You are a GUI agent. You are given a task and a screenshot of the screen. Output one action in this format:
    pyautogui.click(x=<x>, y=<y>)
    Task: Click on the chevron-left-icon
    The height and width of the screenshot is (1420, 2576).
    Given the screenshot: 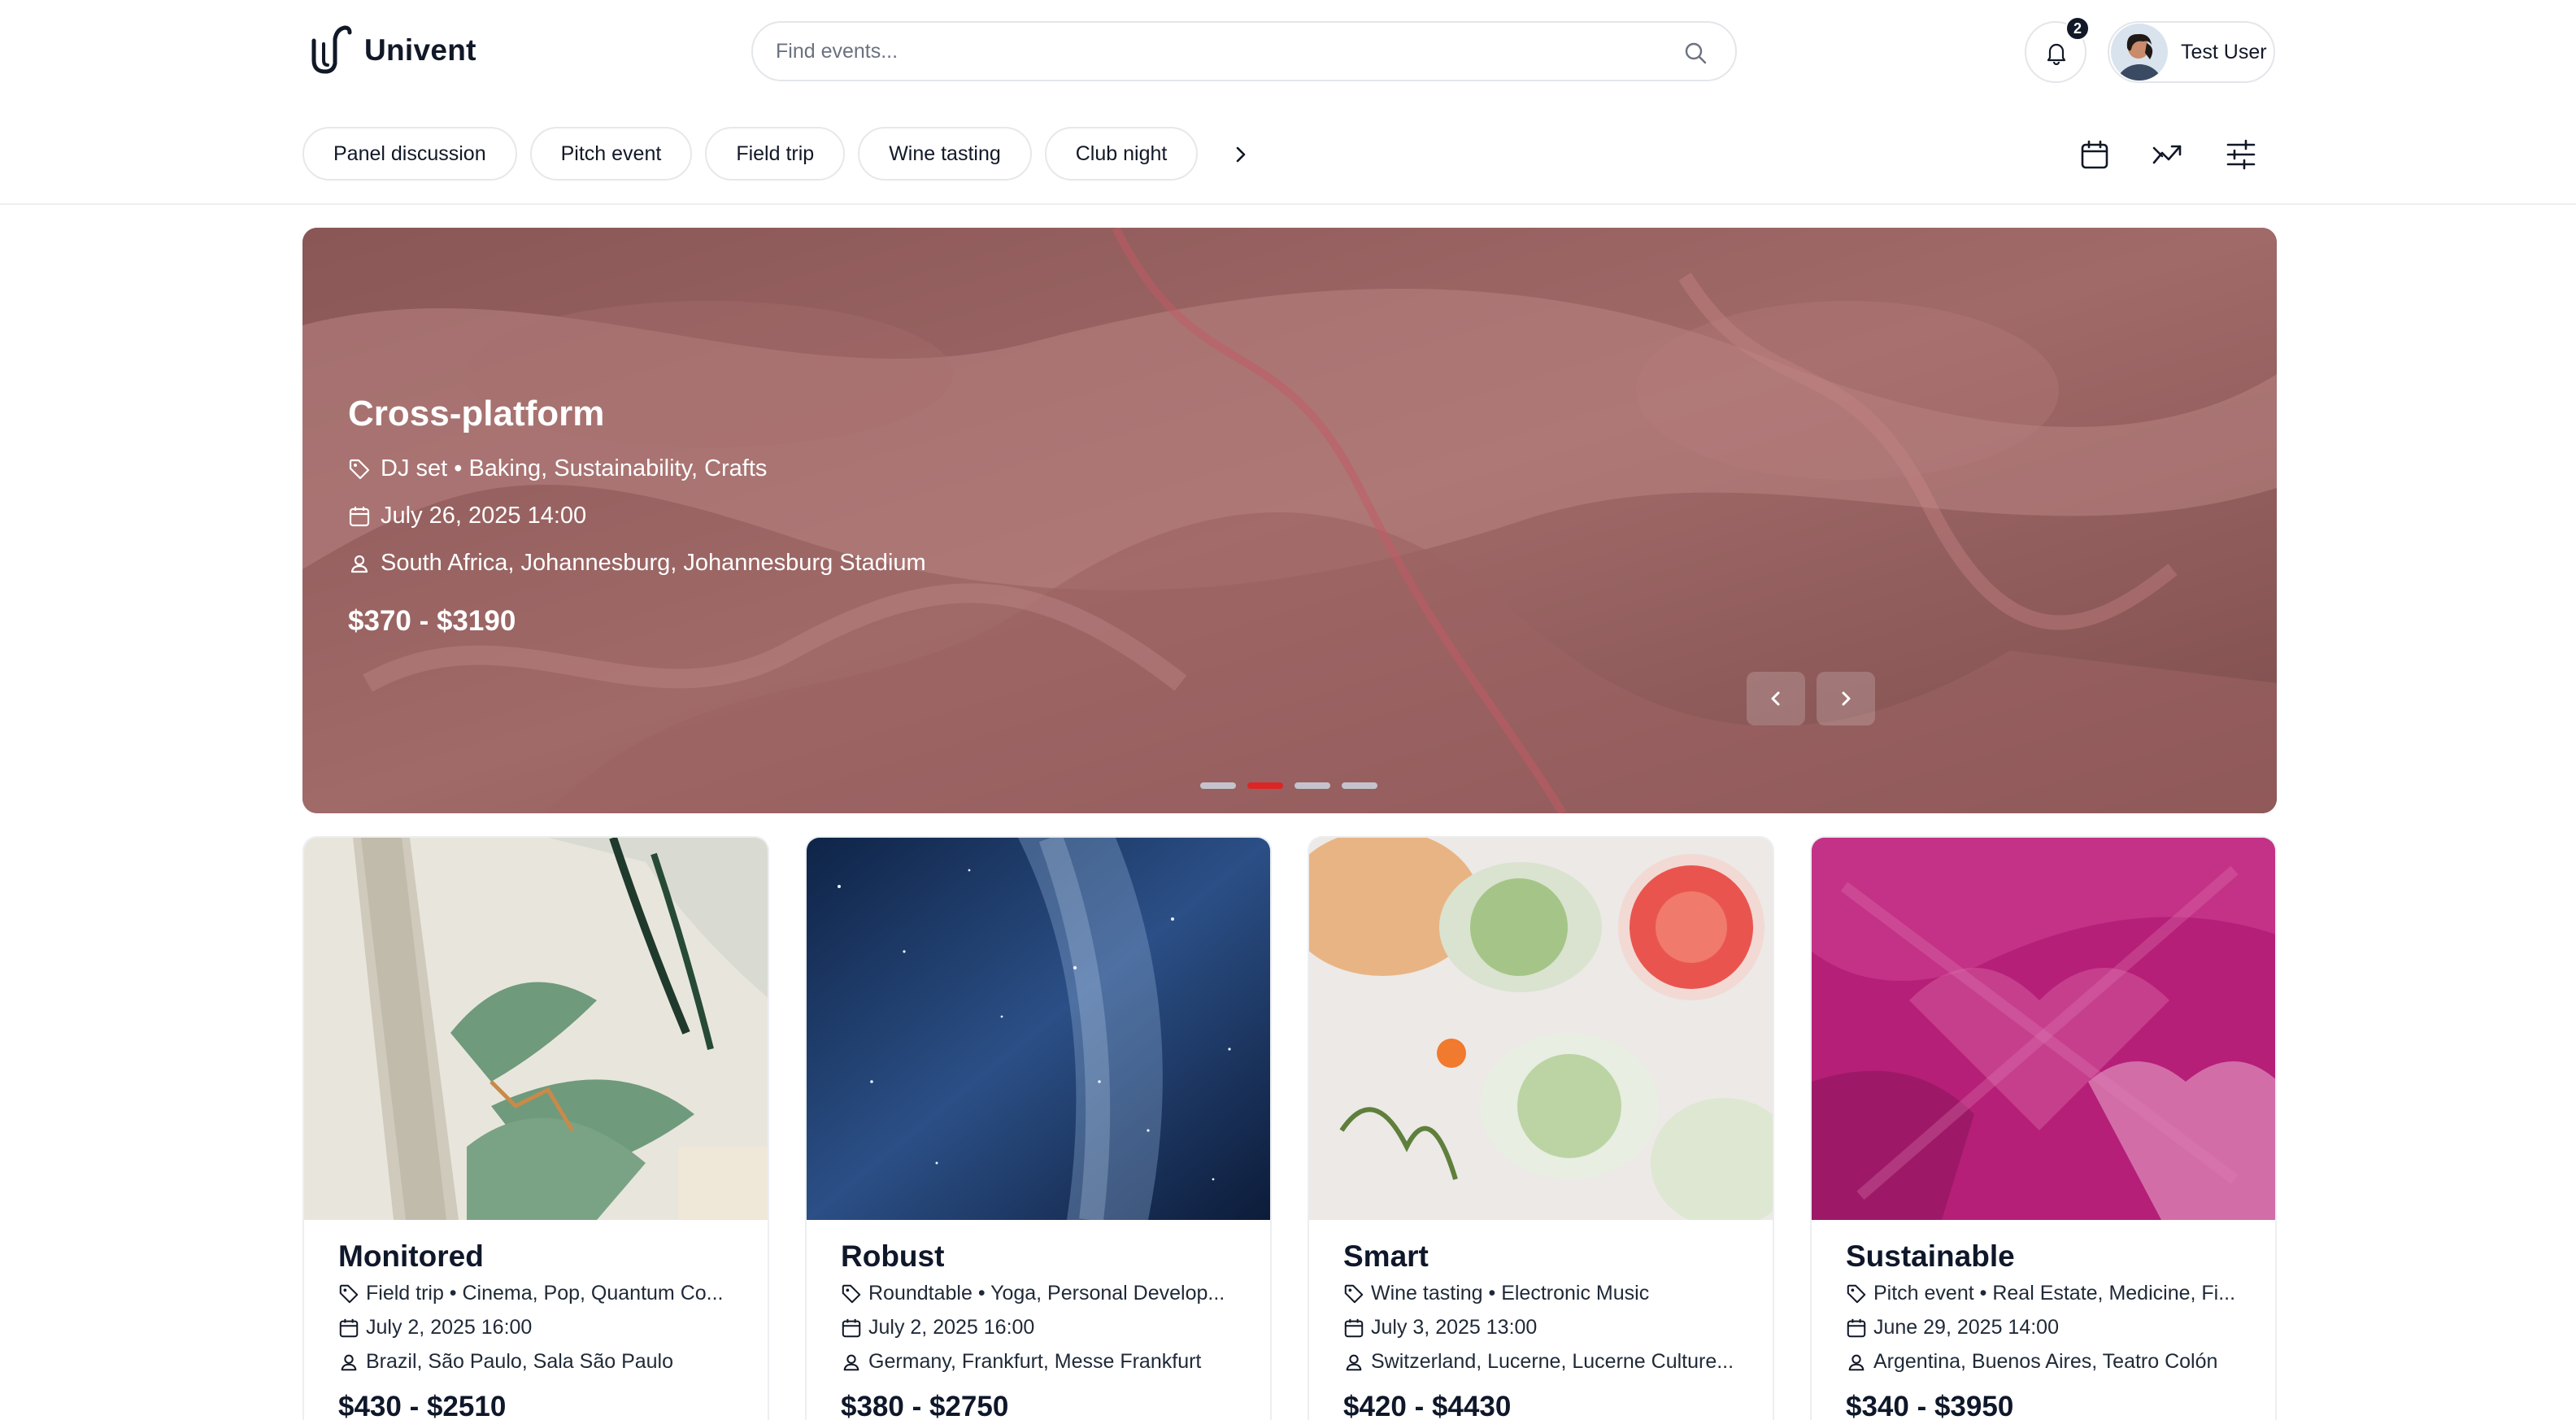 What is the action you would take?
    pyautogui.click(x=1776, y=698)
    